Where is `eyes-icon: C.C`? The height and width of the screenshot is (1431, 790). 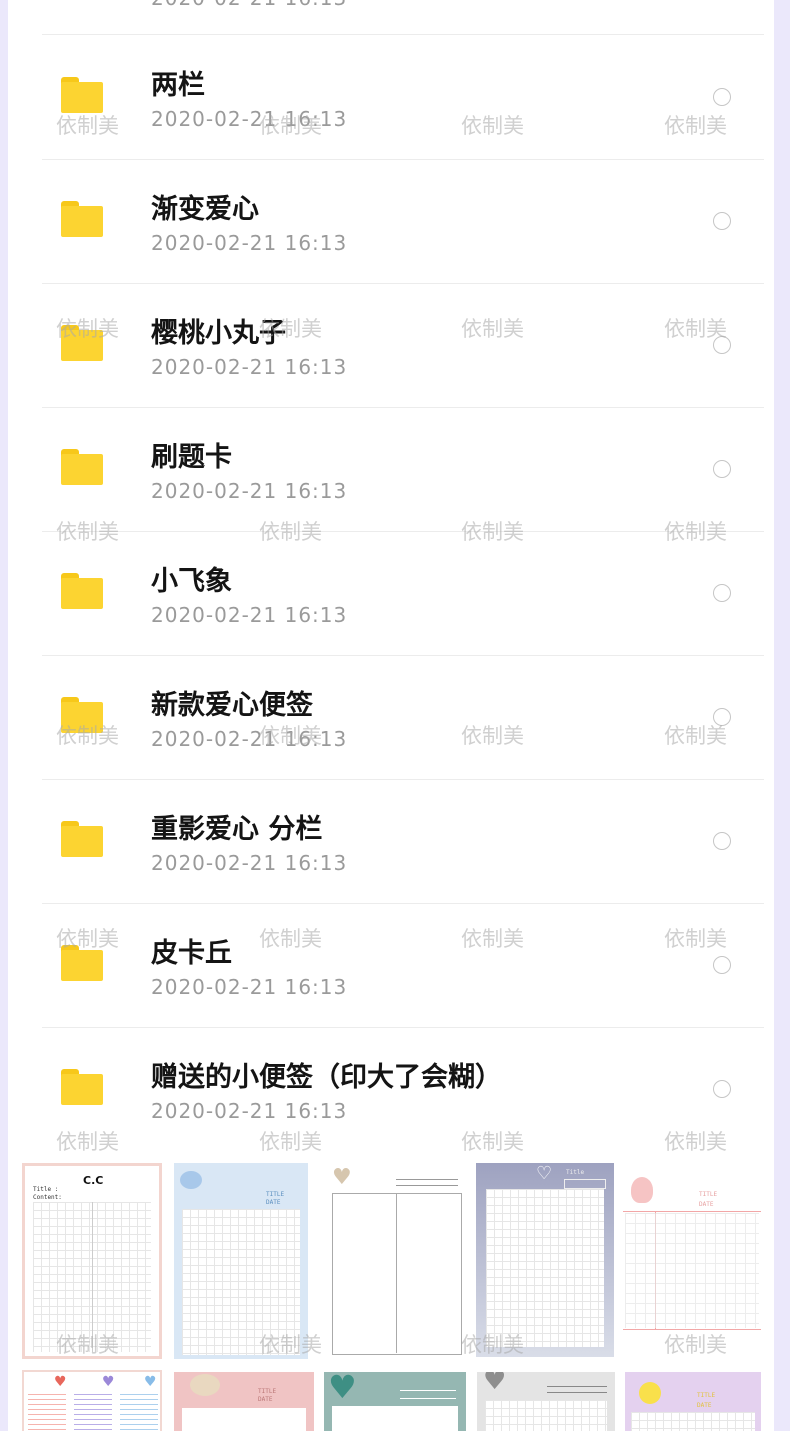
eyes-icon: C.C is located at coordinates (93, 1180).